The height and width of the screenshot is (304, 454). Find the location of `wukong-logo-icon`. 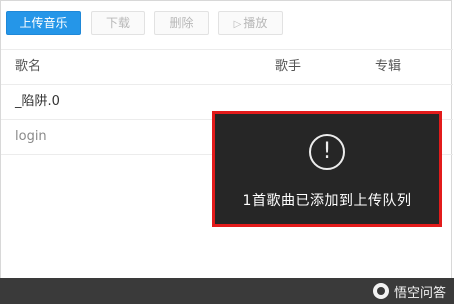

wukong-logo-icon is located at coordinates (380, 291).